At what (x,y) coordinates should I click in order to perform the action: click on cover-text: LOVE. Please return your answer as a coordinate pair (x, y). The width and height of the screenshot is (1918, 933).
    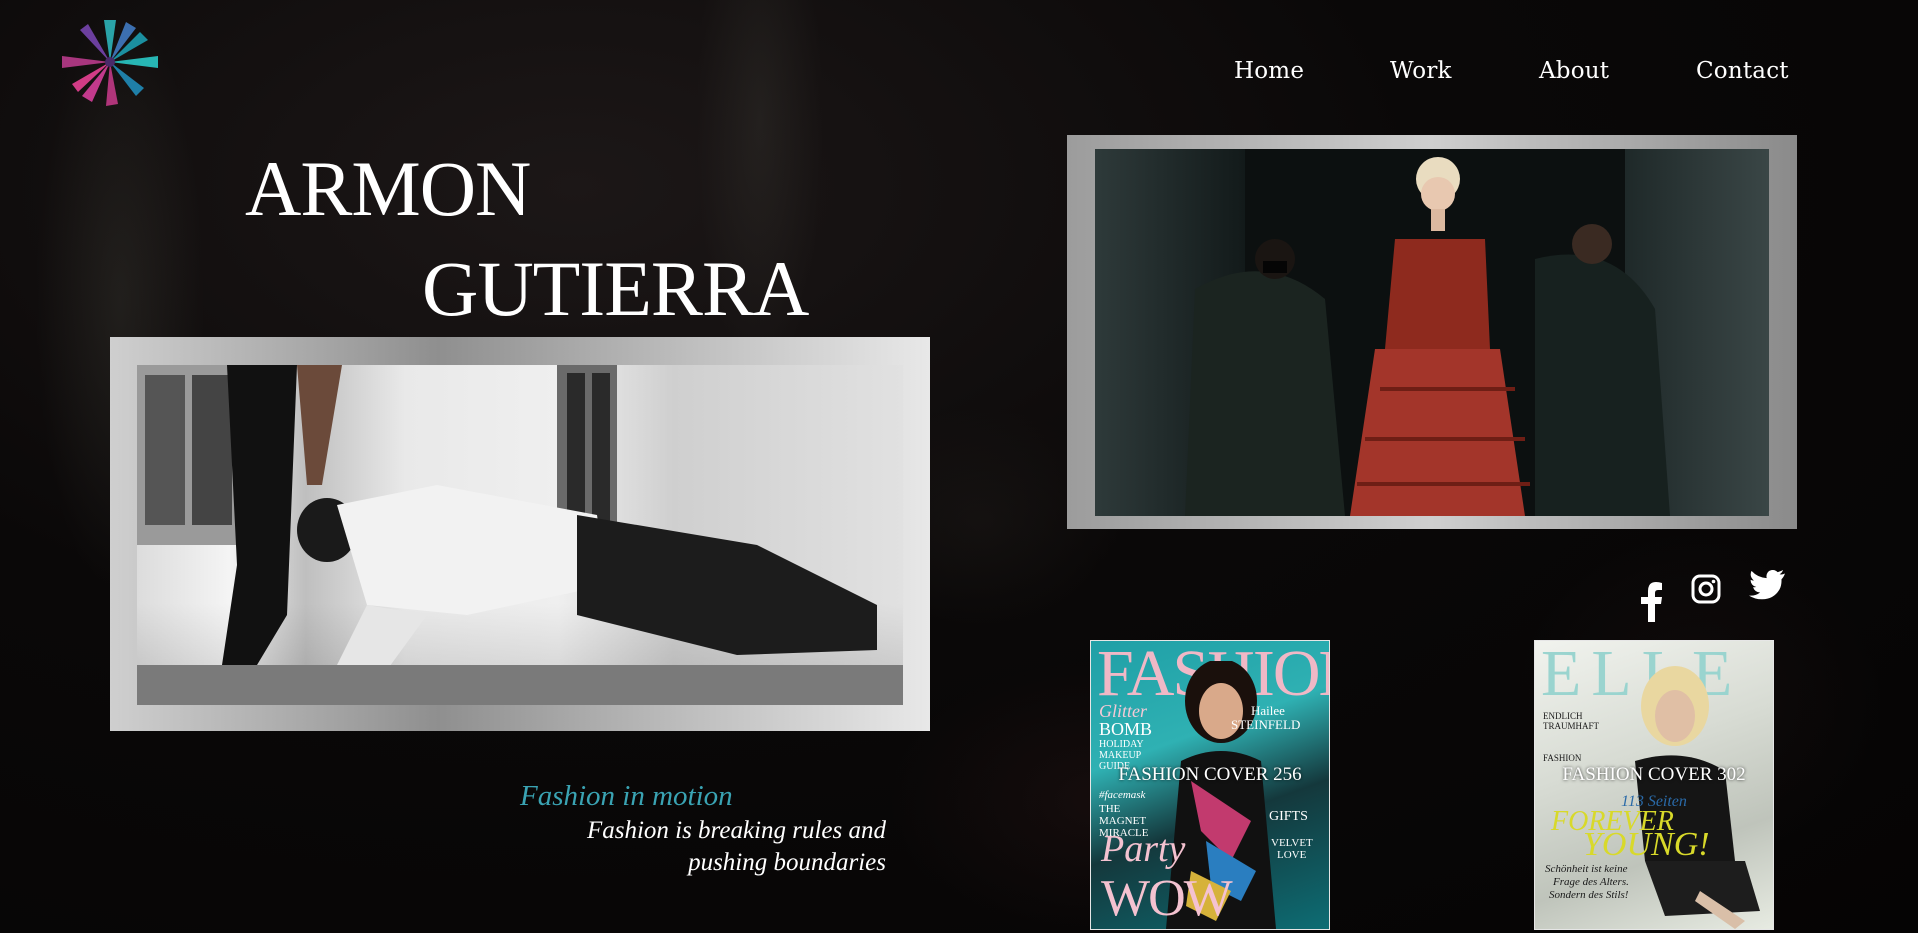
    Looking at the image, I should click on (1292, 855).